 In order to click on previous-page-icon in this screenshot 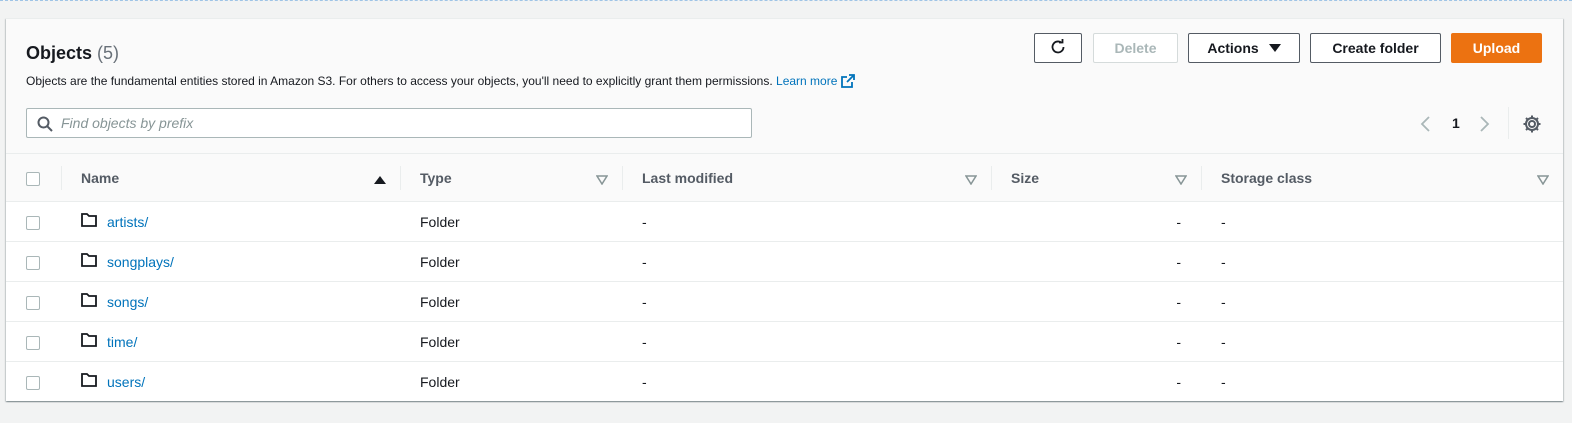, I will do `click(1425, 126)`.